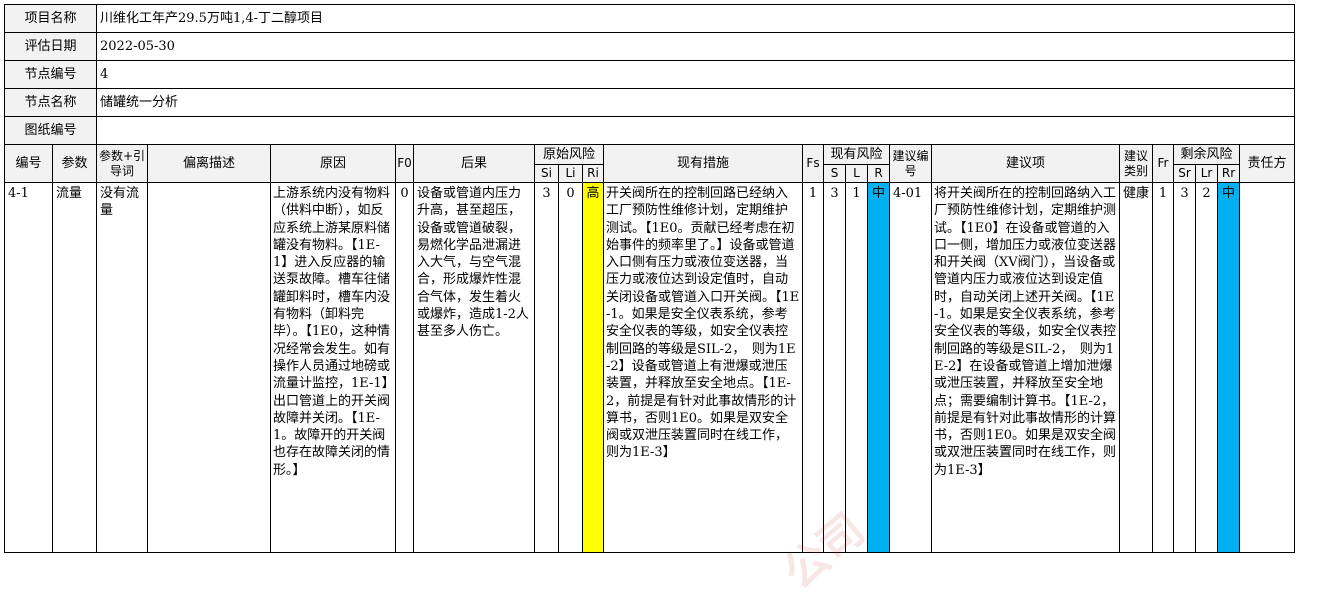  Describe the element at coordinates (74, 367) in the screenshot. I see `row-param: 流量` at that location.